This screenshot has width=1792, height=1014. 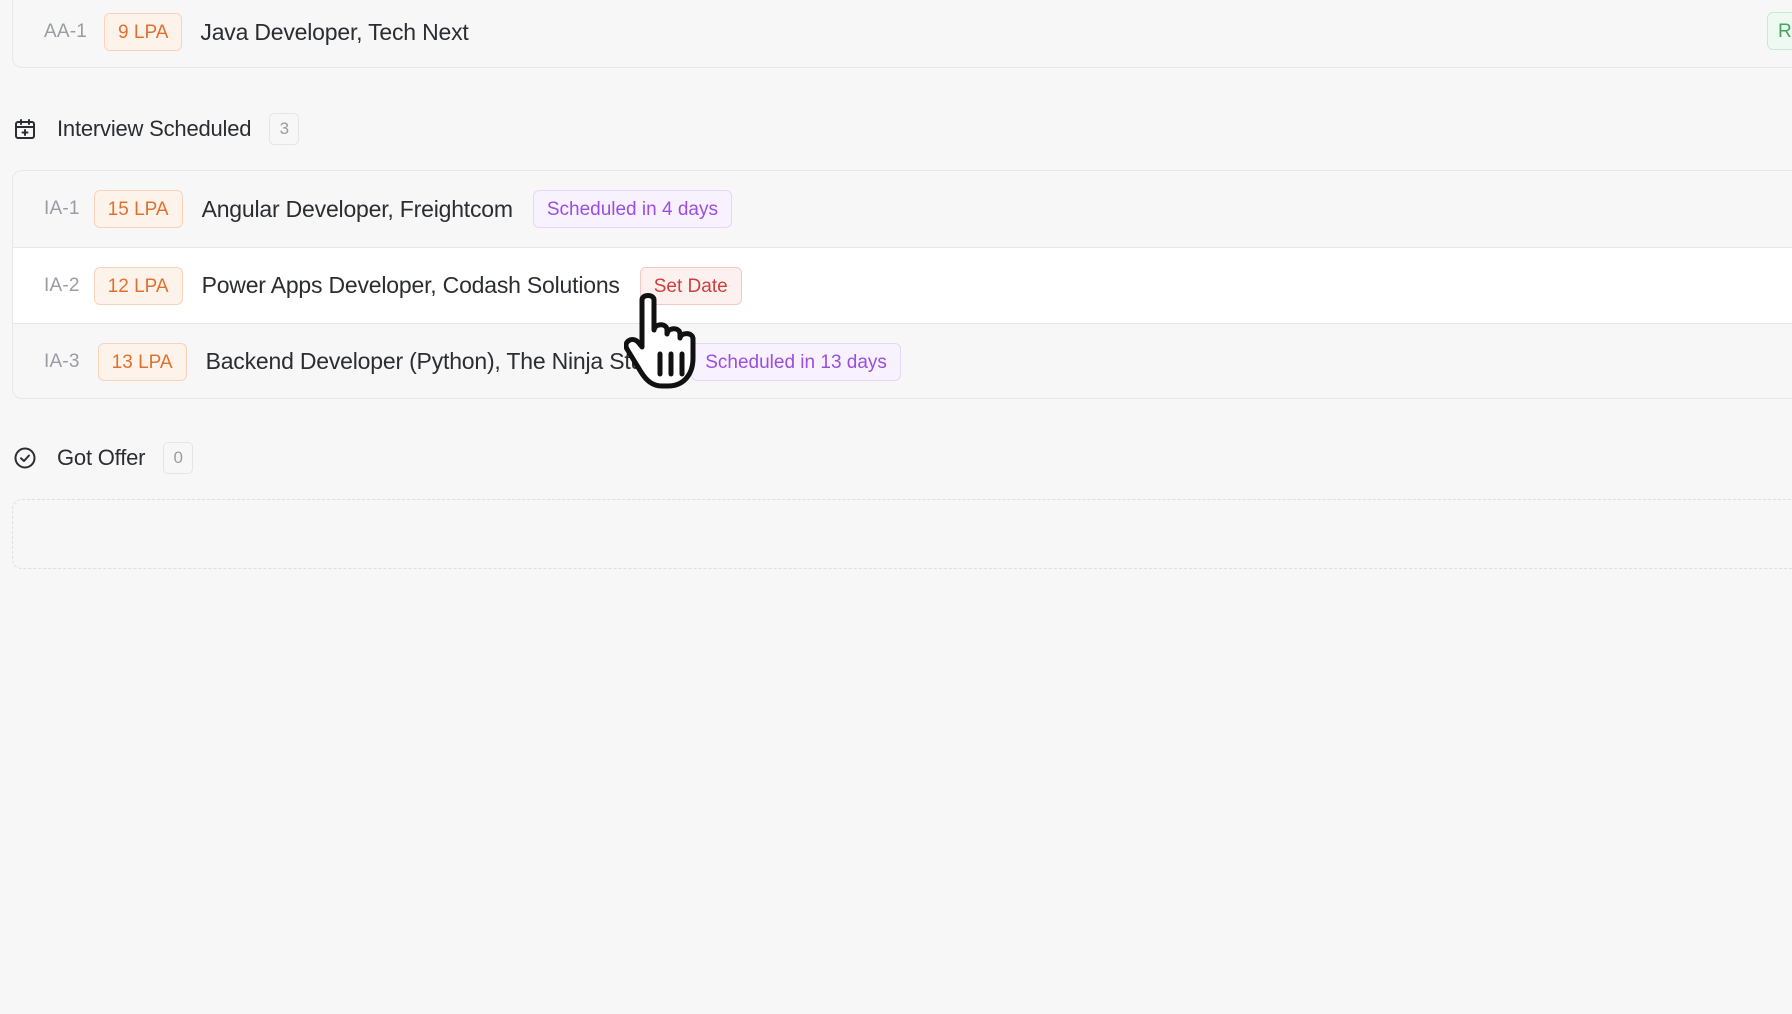 What do you see at coordinates (410, 285) in the screenshot?
I see `job-title: Power Apps Developer, Codash Solutions` at bounding box center [410, 285].